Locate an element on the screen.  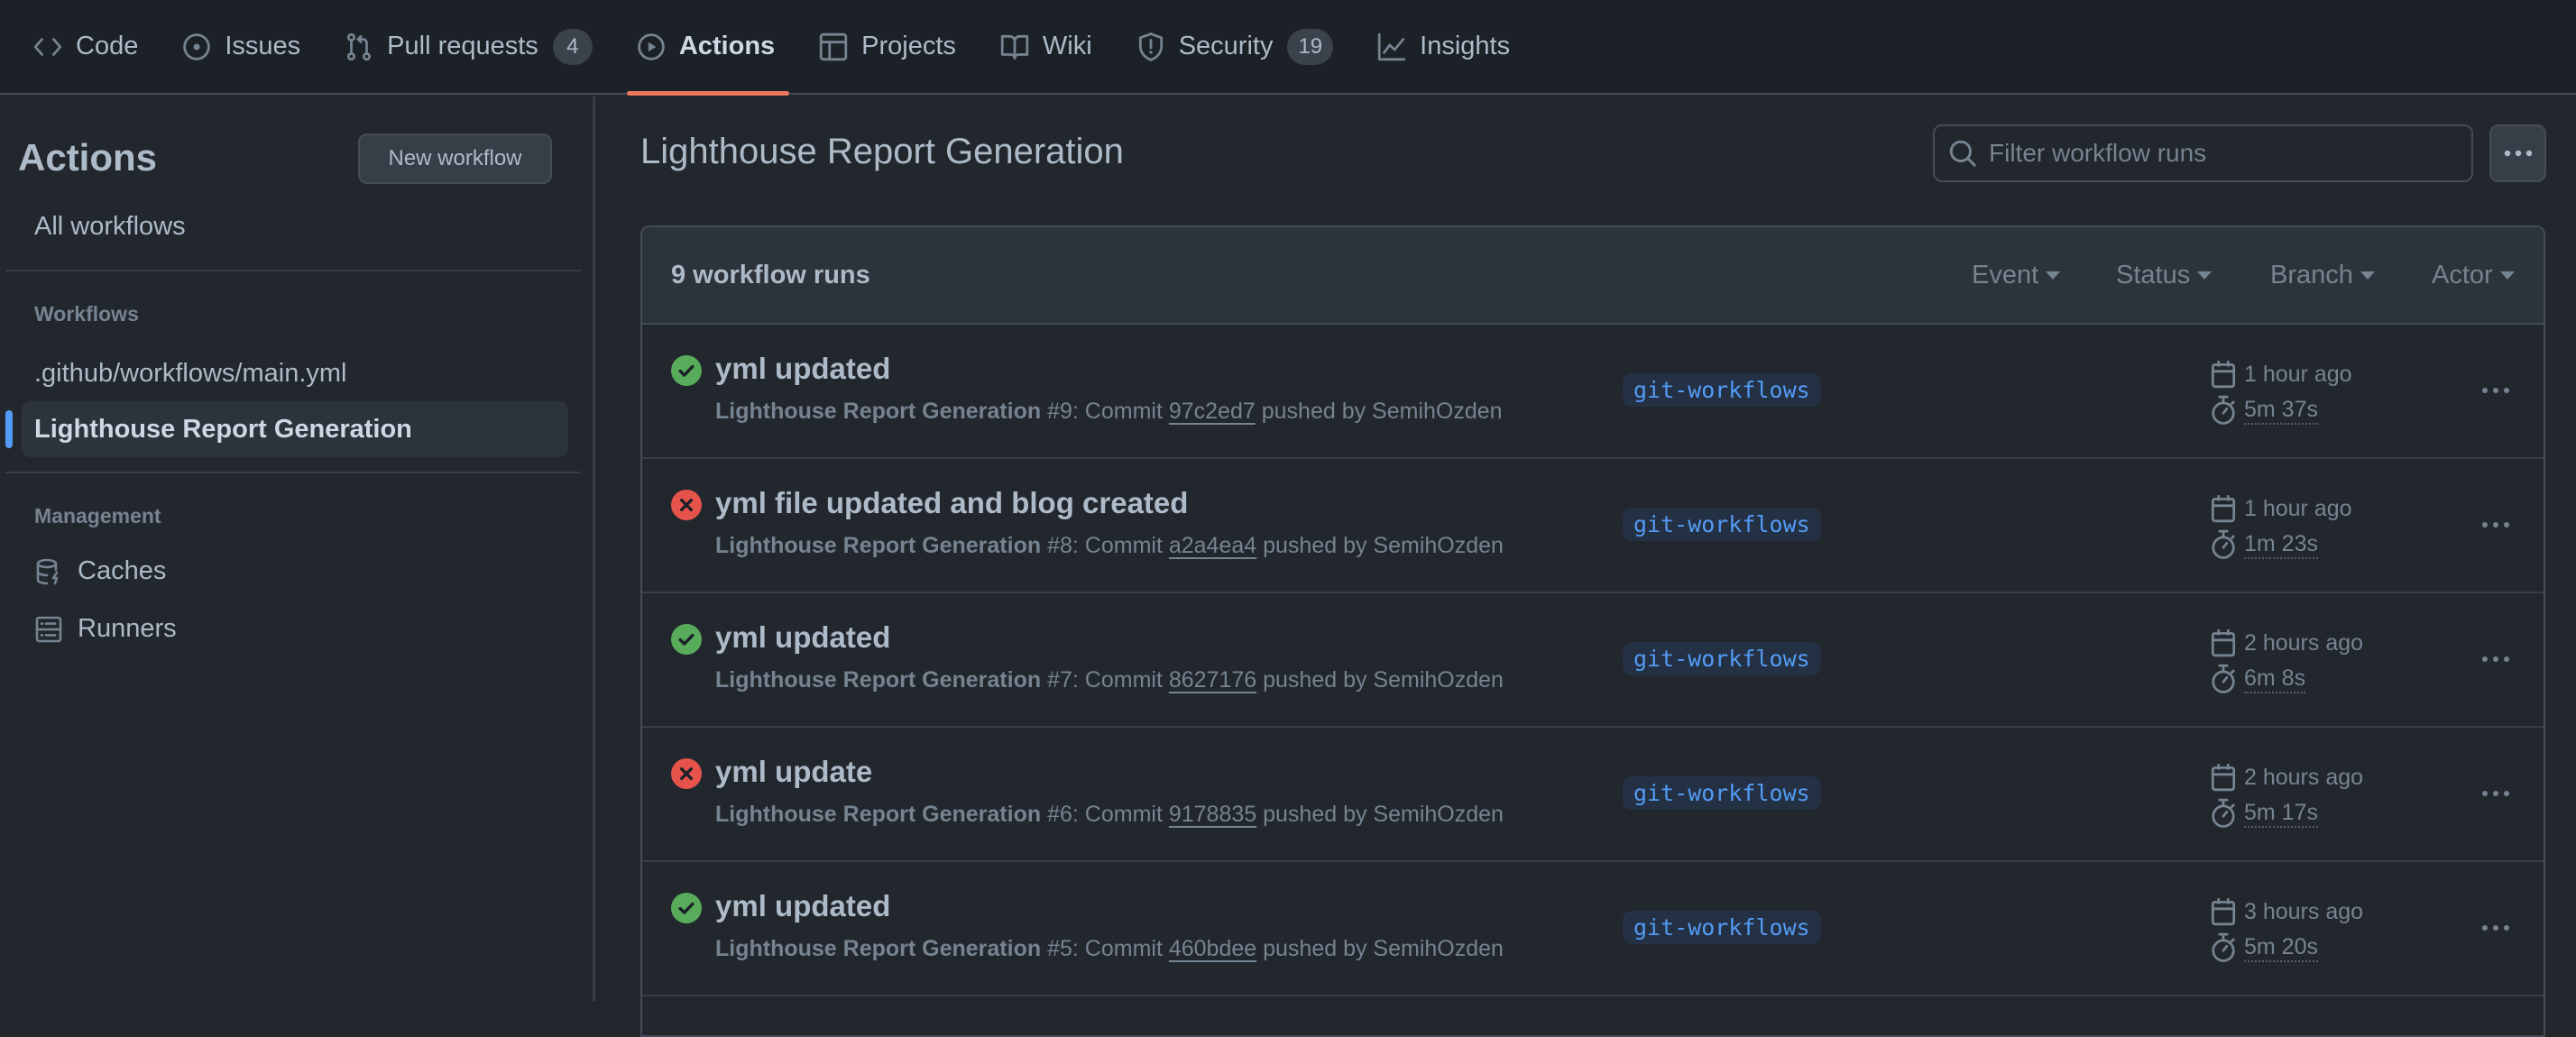
tab-insights: Insights is located at coordinates (1443, 47).